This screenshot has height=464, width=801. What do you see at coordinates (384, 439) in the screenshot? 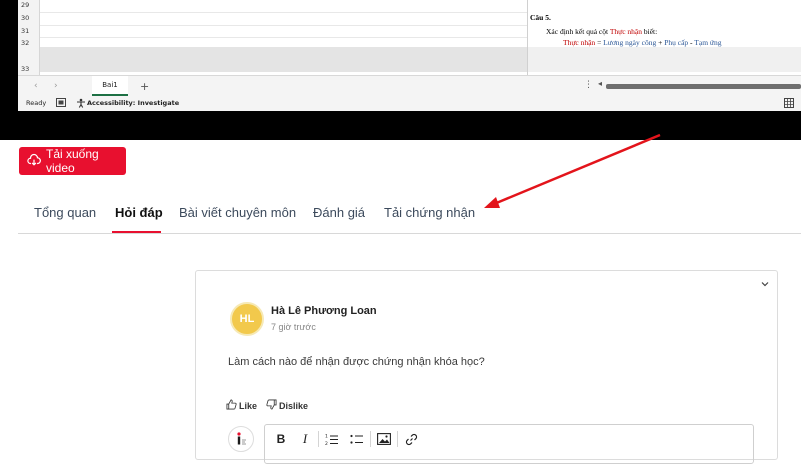
I see `image-icon` at bounding box center [384, 439].